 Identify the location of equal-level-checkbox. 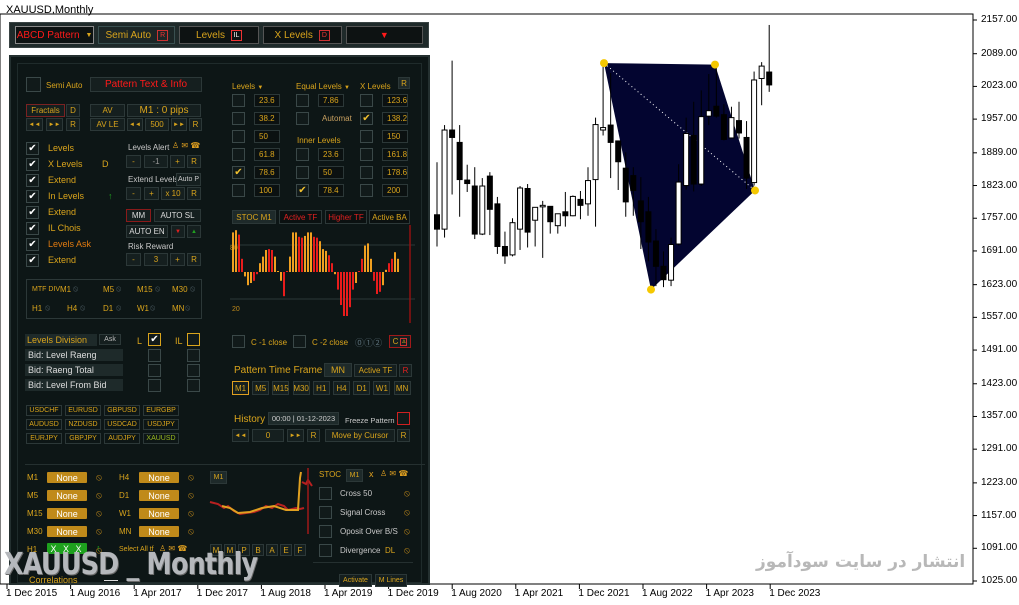
(302, 118).